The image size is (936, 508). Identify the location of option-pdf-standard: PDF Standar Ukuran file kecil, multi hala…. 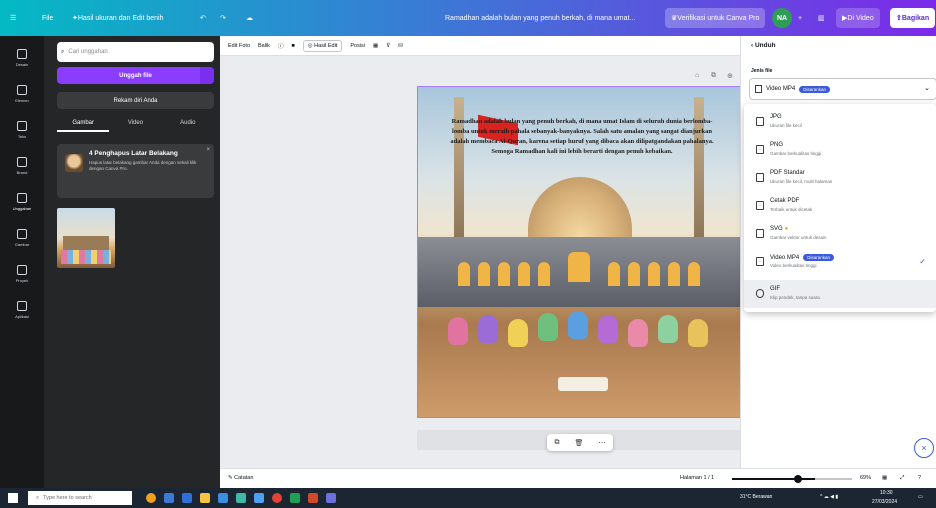
(840, 178).